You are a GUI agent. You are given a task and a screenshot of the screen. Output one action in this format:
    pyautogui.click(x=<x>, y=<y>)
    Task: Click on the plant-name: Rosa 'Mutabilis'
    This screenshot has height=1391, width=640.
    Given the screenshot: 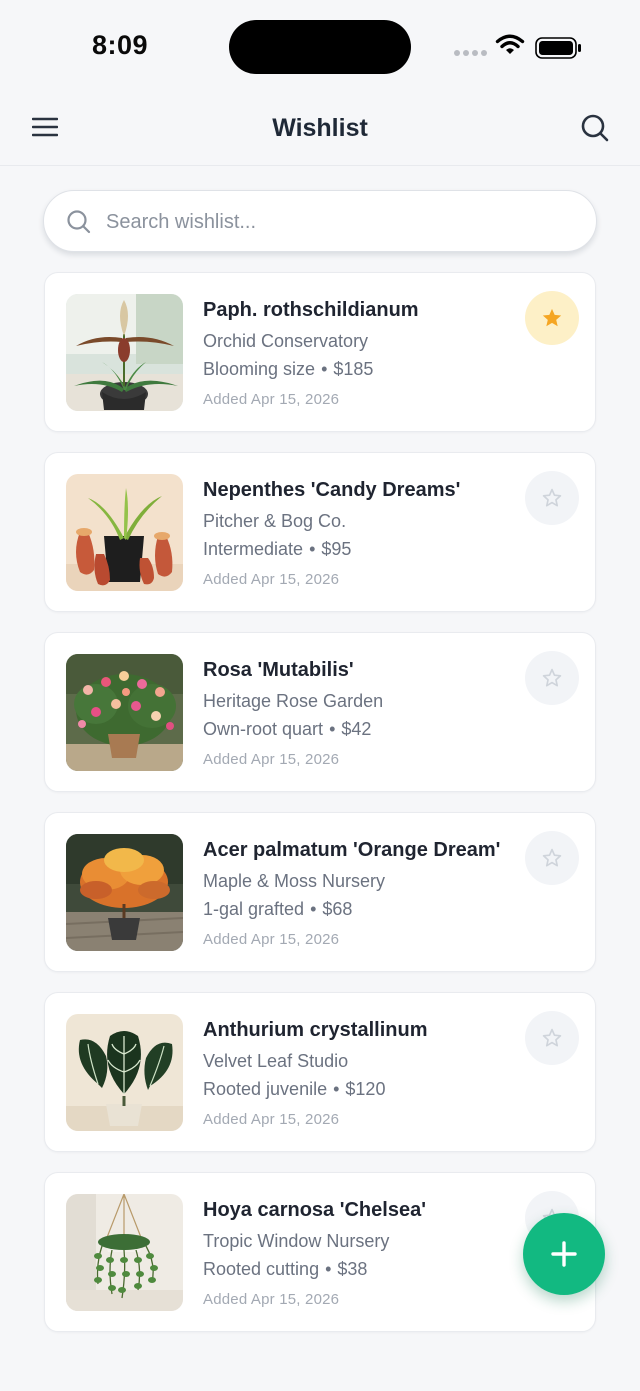 What is the action you would take?
    pyautogui.click(x=278, y=670)
    